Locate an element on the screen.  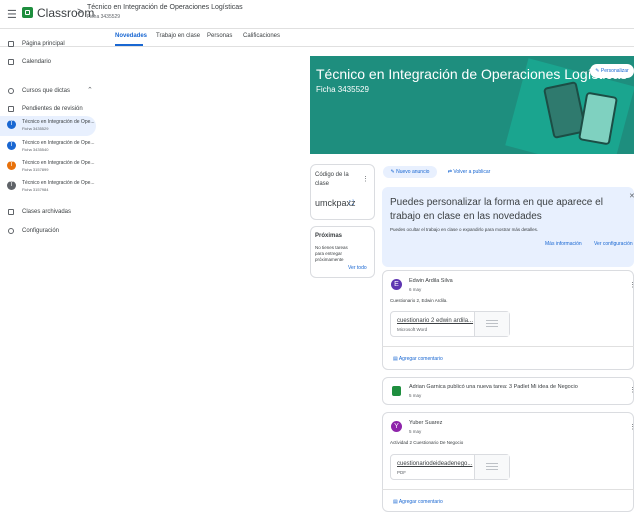
post-author: Yuber Suarez is located at coordinates (426, 423).